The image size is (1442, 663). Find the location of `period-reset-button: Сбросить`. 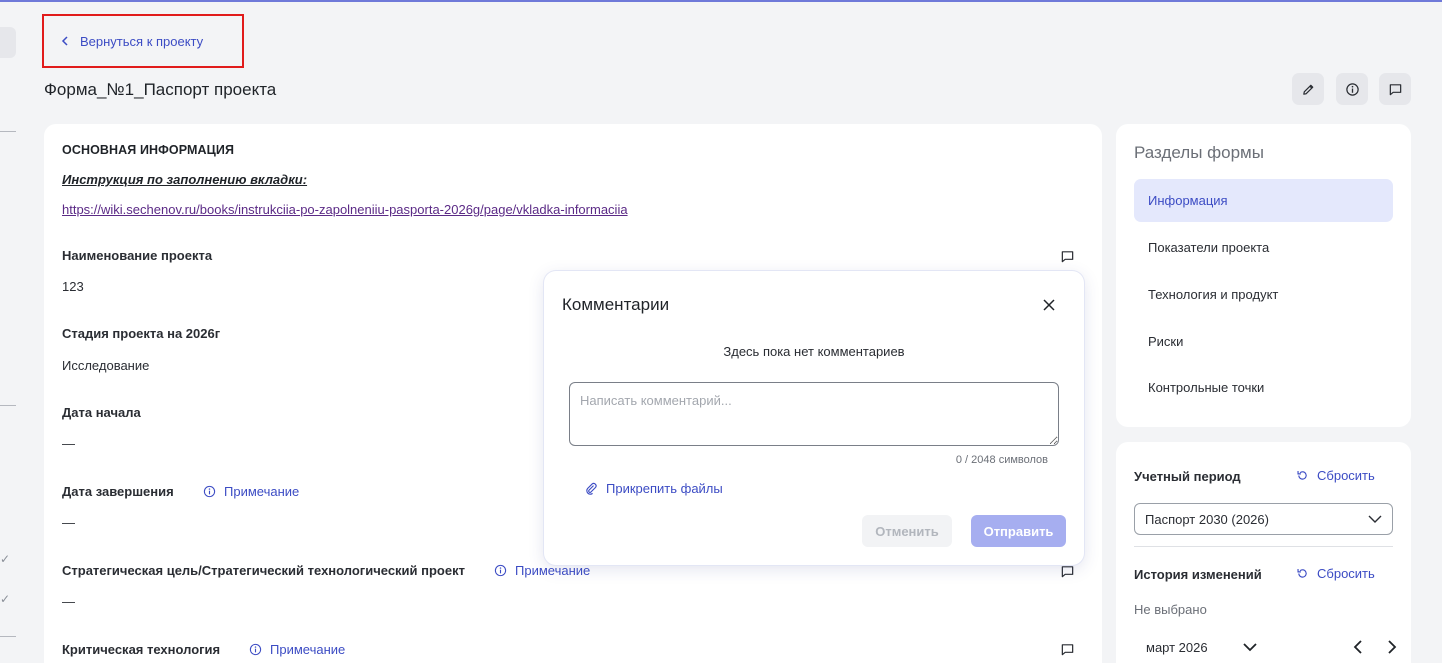

period-reset-button: Сбросить is located at coordinates (1335, 475).